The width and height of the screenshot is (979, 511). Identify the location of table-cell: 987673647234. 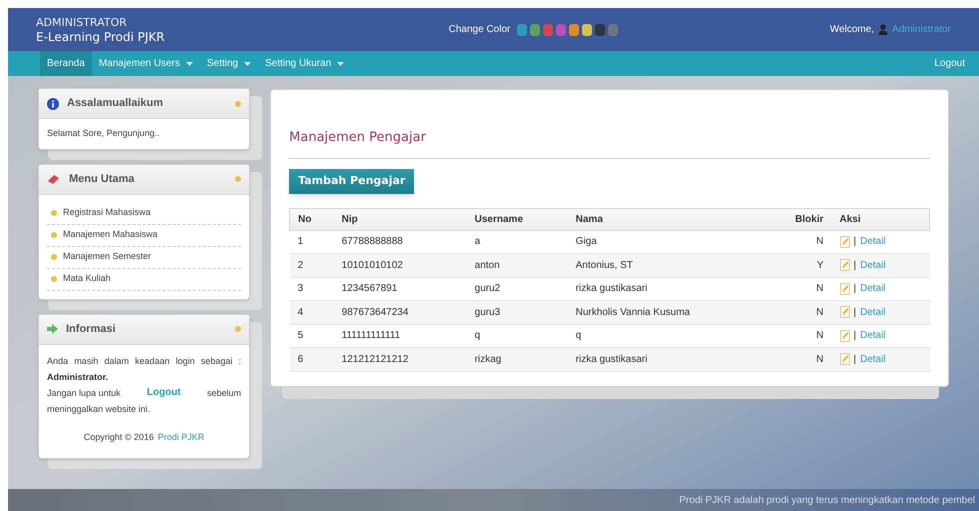
(400, 312).